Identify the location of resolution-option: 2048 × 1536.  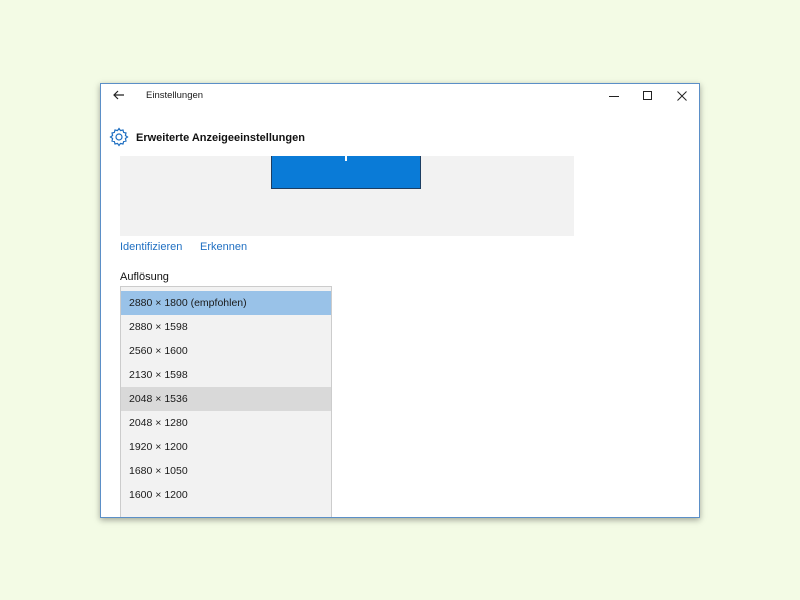
(226, 399).